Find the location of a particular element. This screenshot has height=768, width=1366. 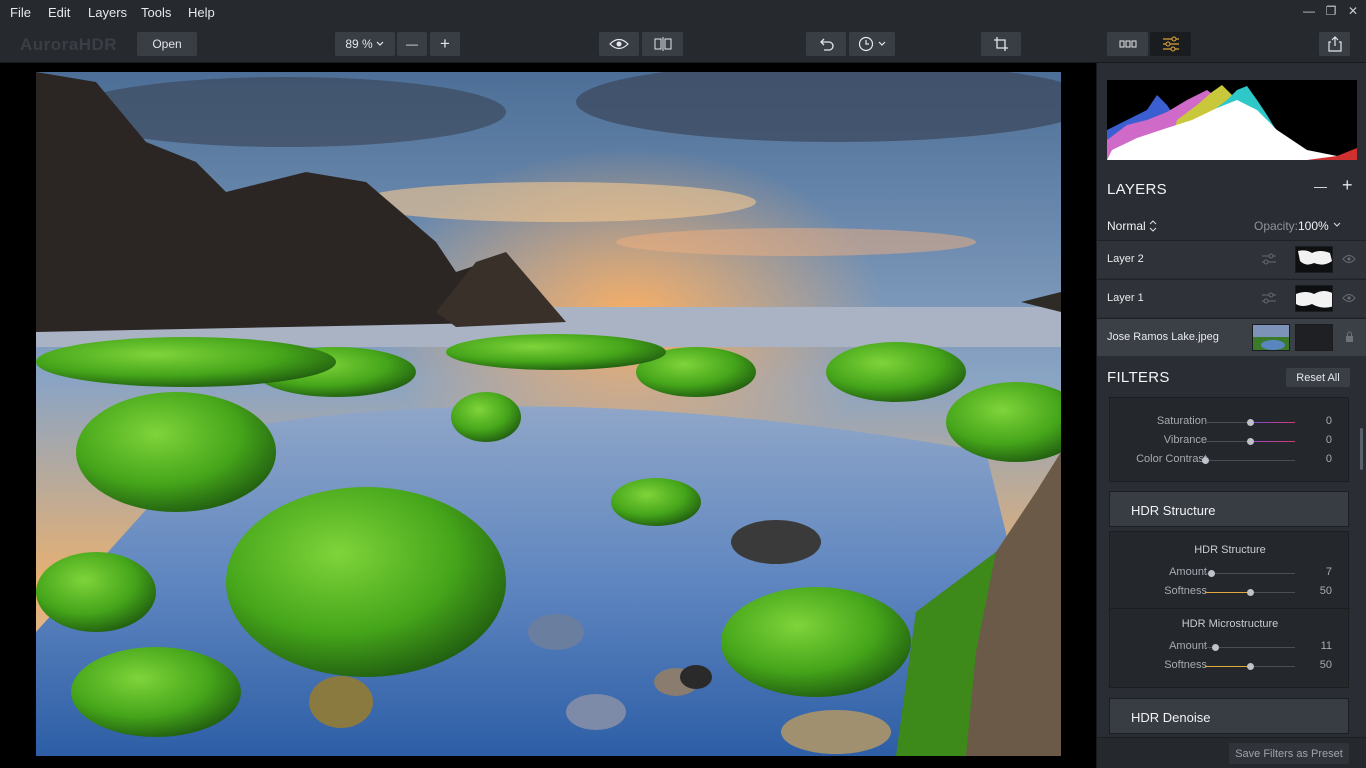

slider-value: 50 is located at coordinates (1325, 665).